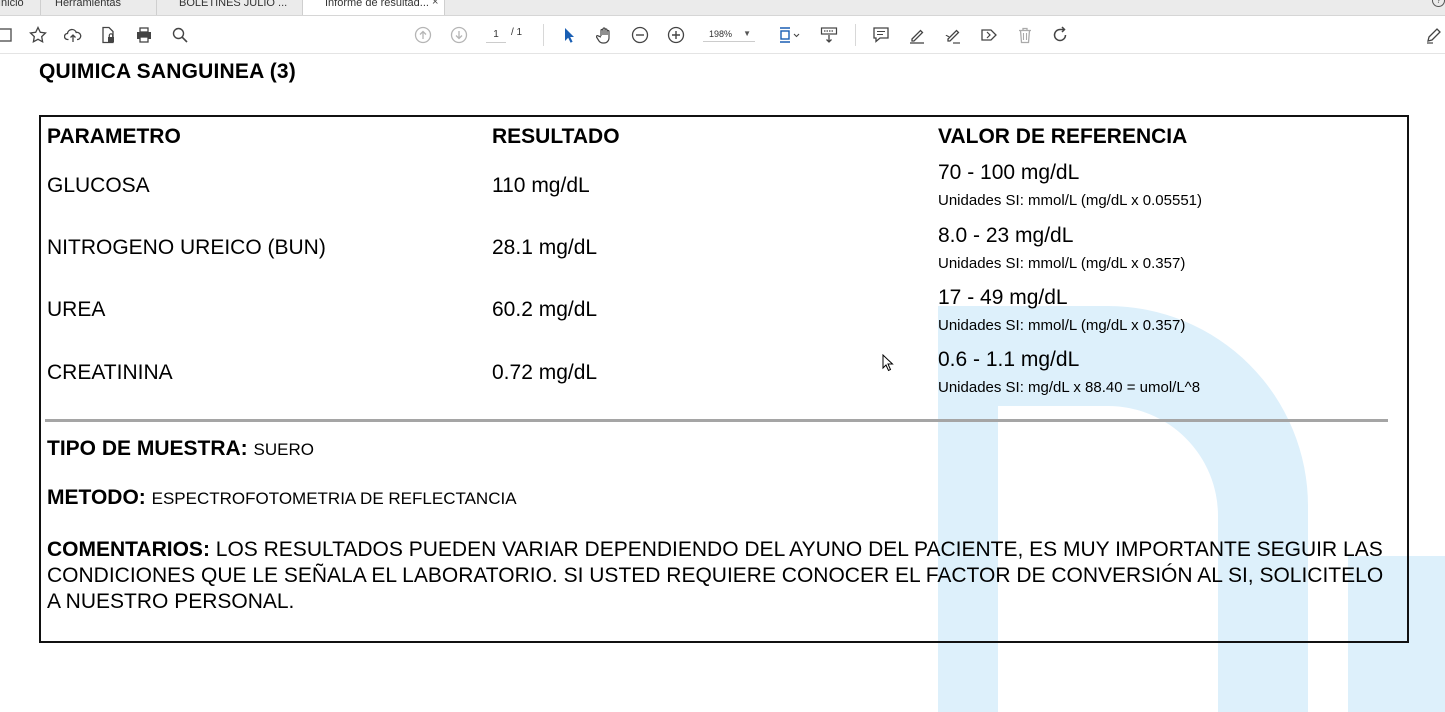  Describe the element at coordinates (423, 35) in the screenshot. I see `page-up-icon` at that location.